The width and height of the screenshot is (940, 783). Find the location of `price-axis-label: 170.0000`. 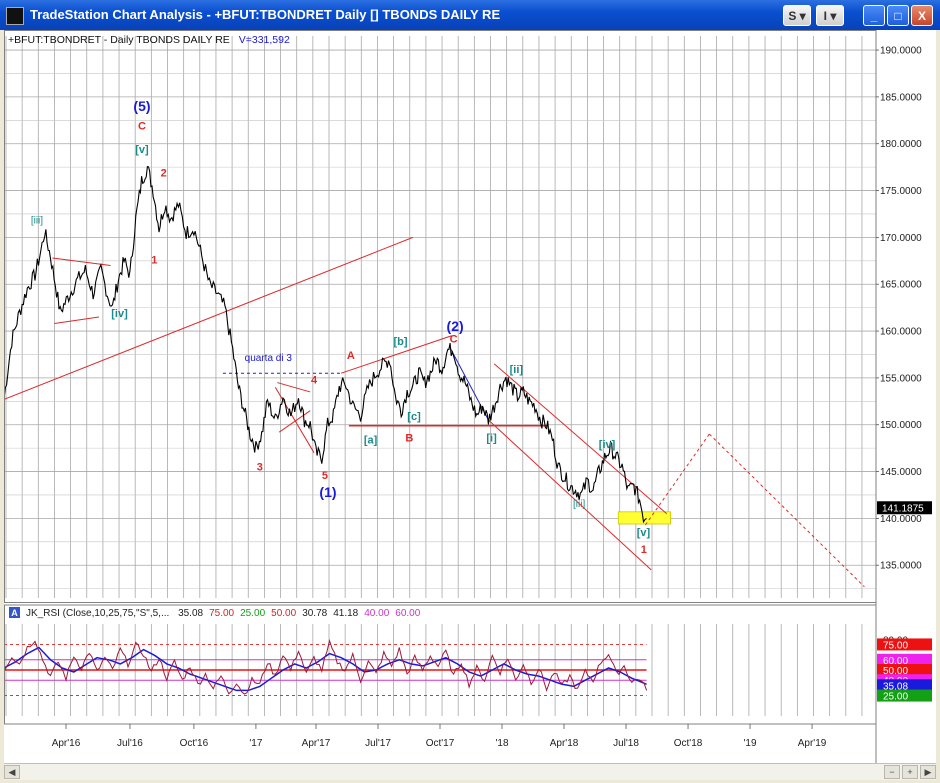

price-axis-label: 170.0000 is located at coordinates (901, 238).